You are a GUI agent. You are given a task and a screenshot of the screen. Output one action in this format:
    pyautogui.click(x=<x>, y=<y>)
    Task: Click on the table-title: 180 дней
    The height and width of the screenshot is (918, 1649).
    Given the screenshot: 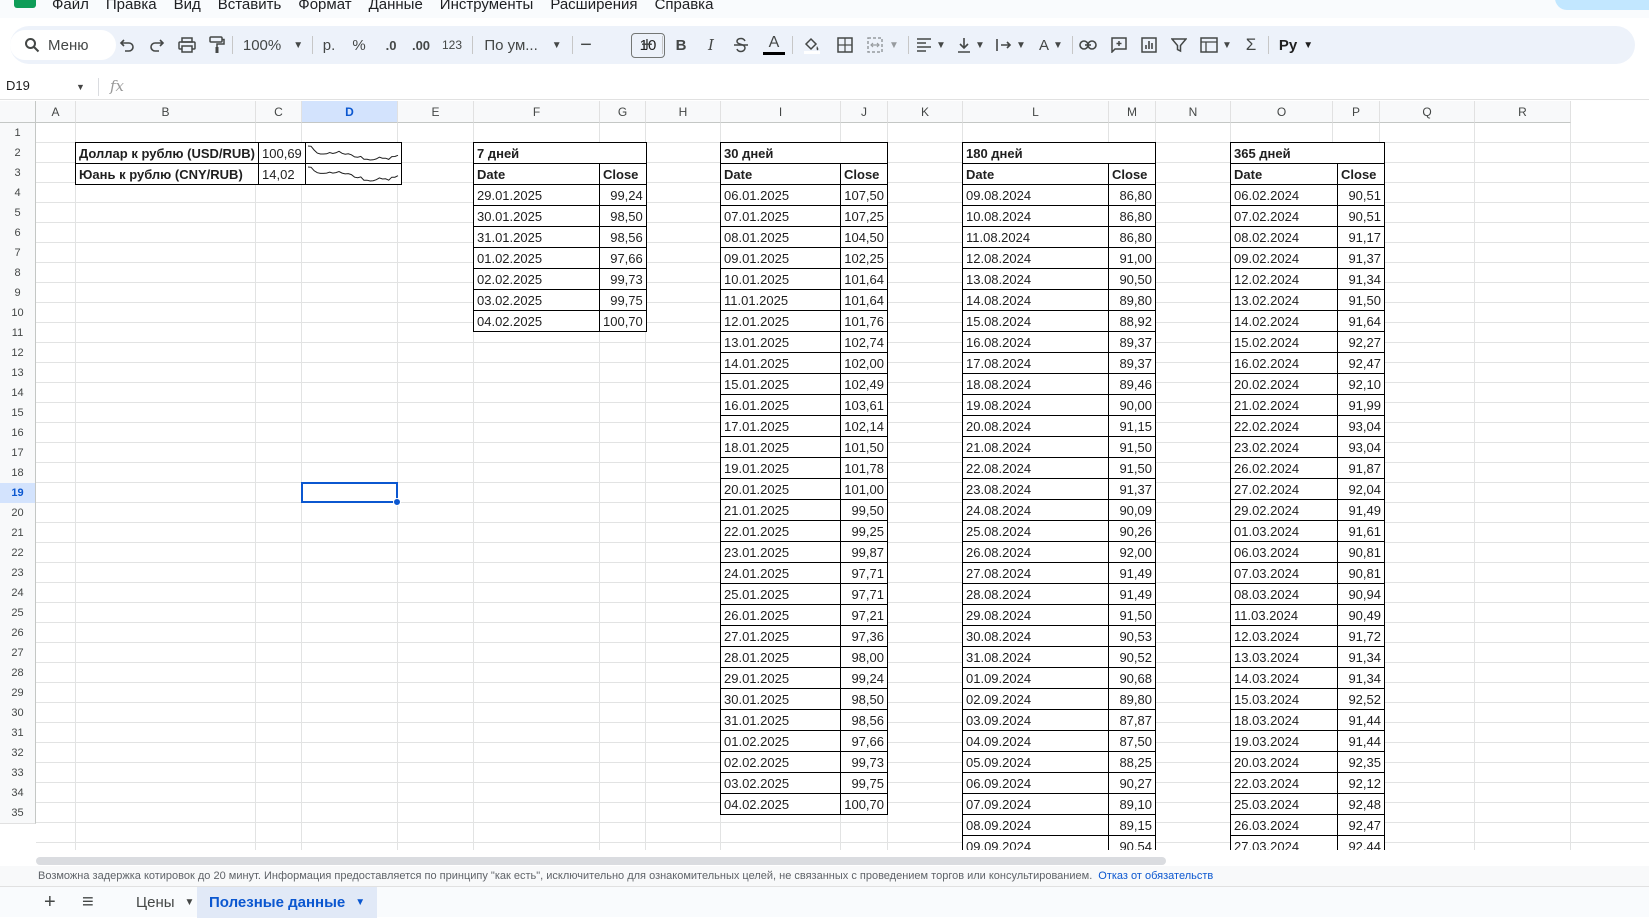 What is the action you would take?
    pyautogui.click(x=1059, y=153)
    